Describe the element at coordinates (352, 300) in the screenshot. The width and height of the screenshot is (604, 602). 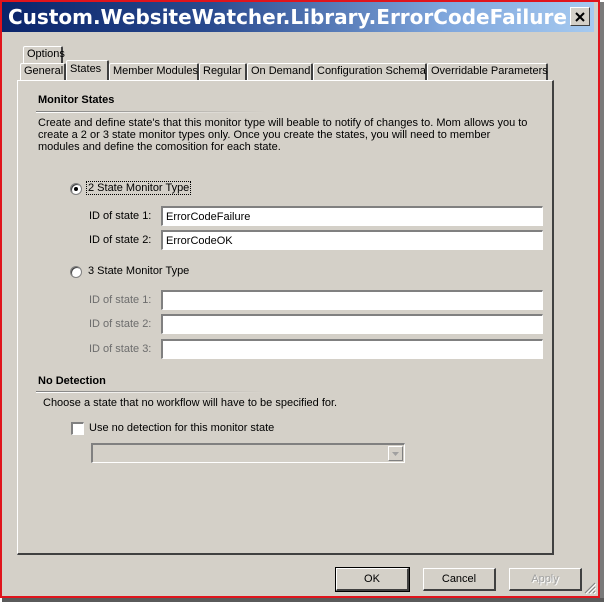
I see `three-state-id1-input` at that location.